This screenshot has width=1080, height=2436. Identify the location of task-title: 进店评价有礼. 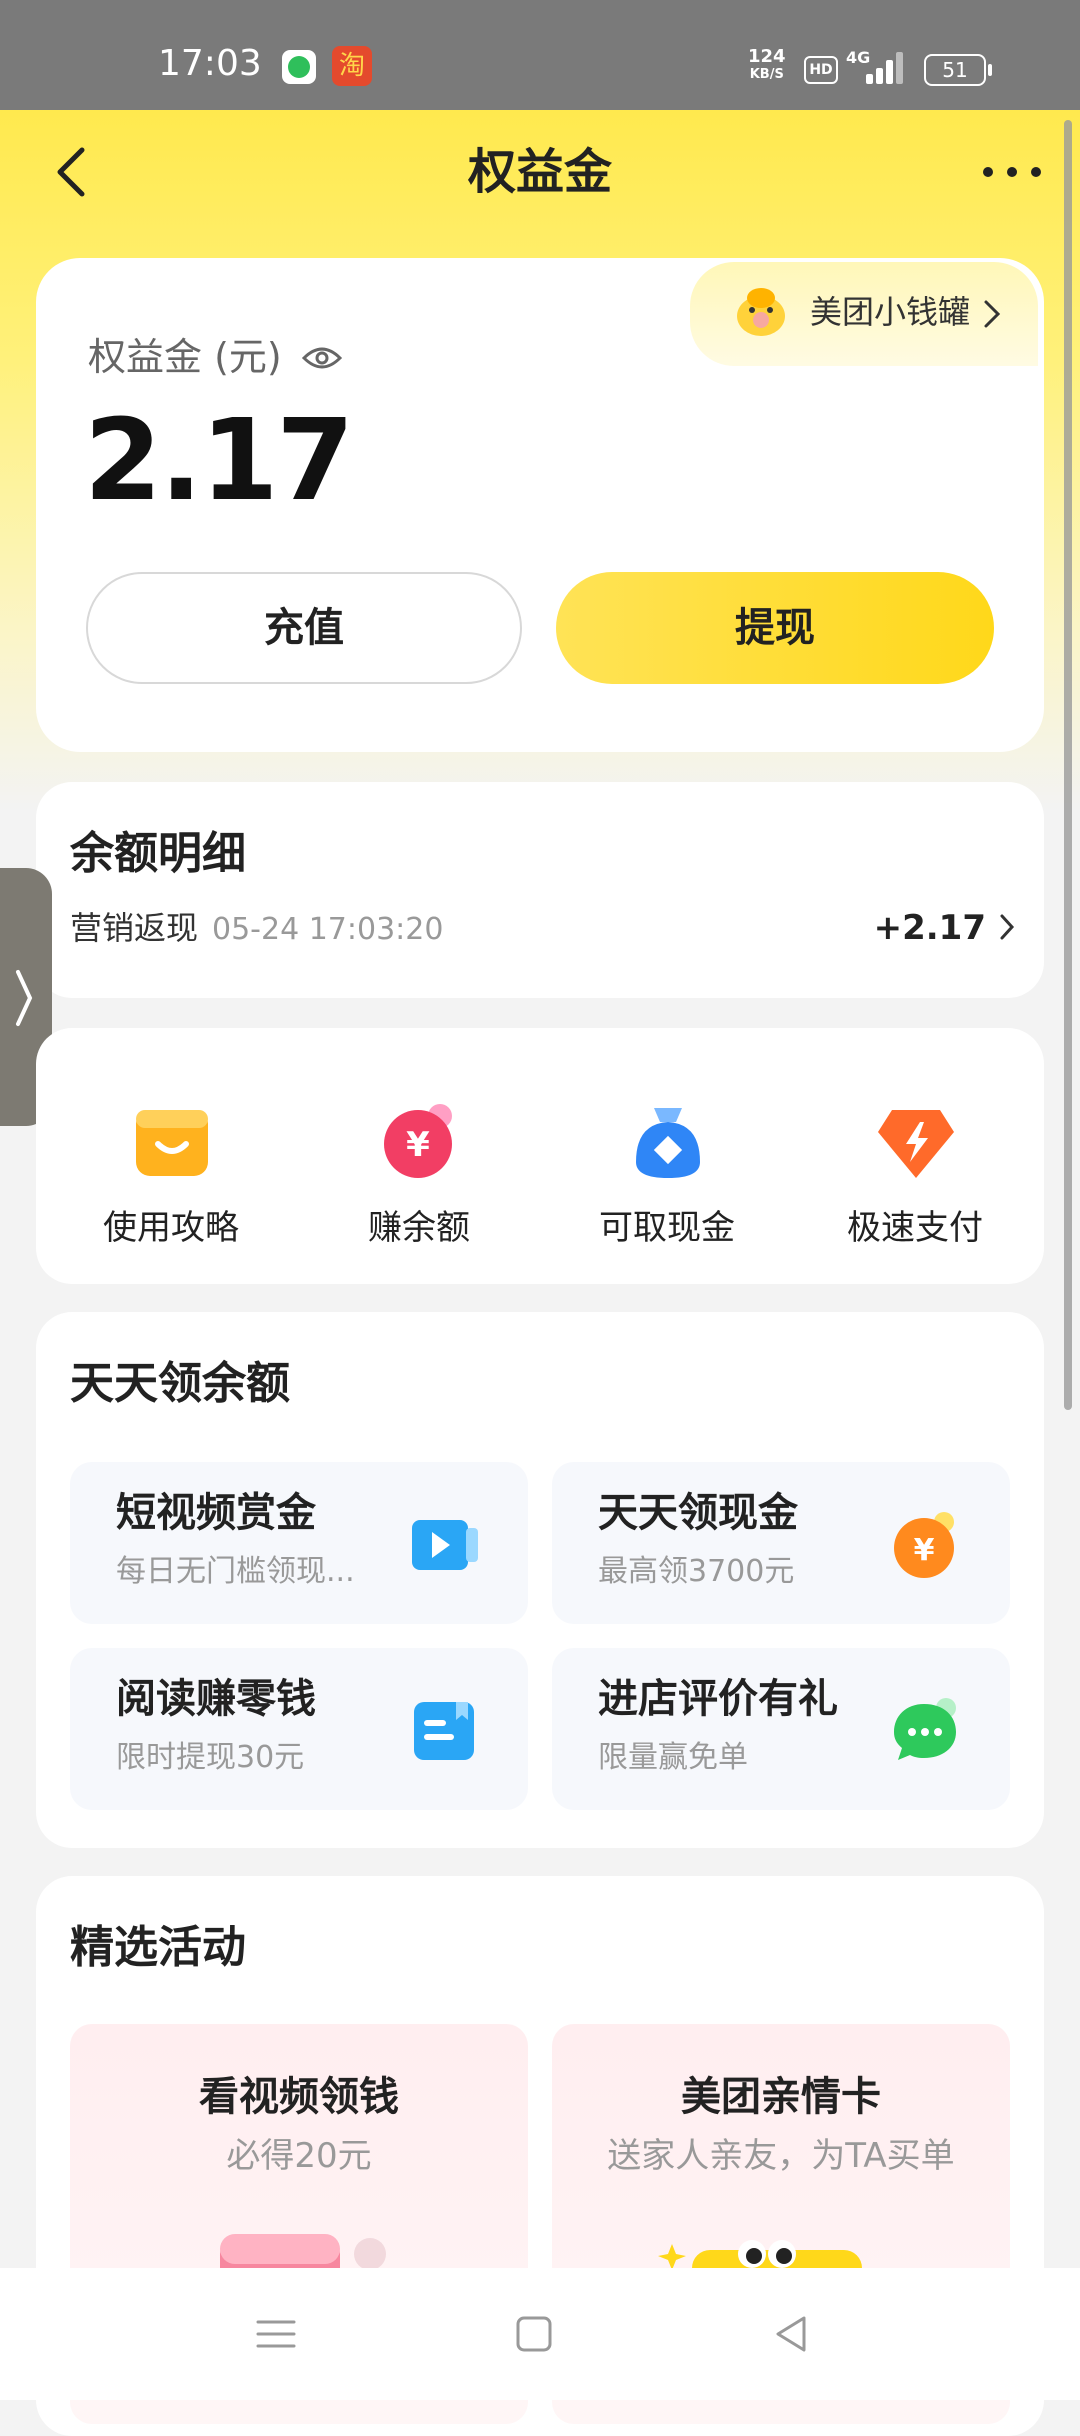
(718, 1699).